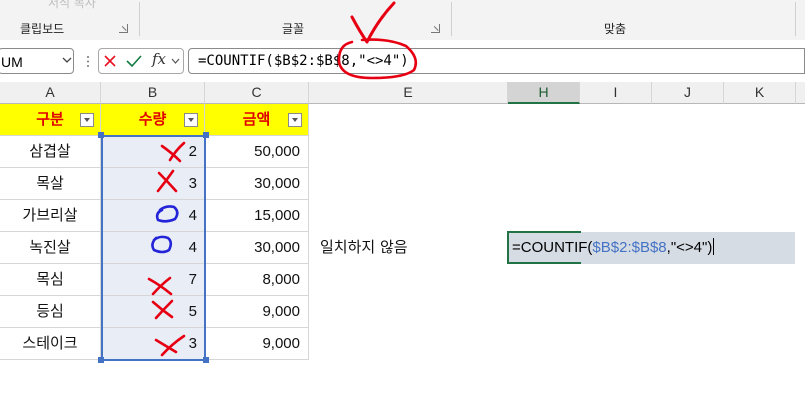 This screenshot has width=805, height=403. Describe the element at coordinates (377, 59) in the screenshot. I see `red-circle-icon` at that location.